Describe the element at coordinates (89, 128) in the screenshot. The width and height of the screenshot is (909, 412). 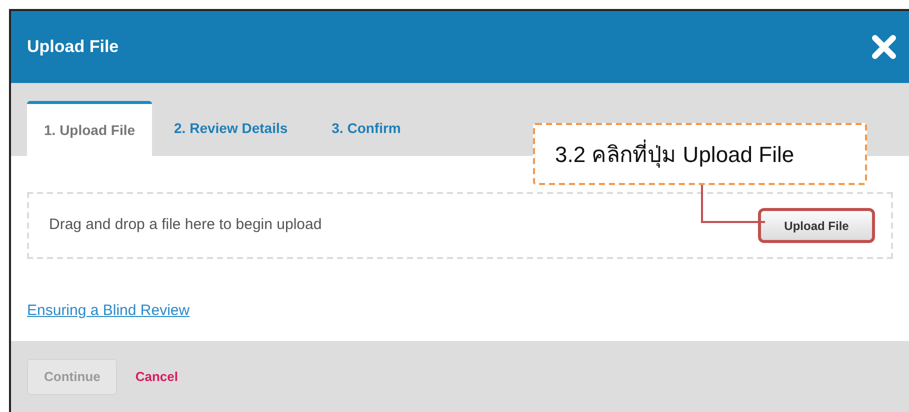
I see `tab: 1. Upload File` at that location.